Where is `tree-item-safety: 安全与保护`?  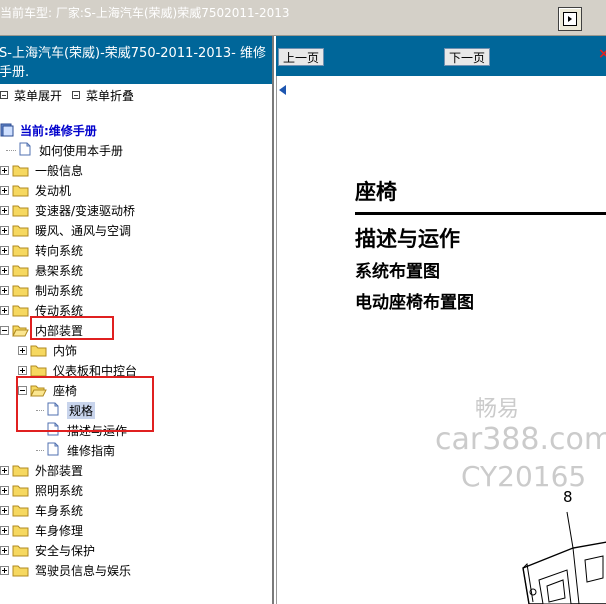
tree-item-safety: 安全与保护 is located at coordinates (47, 550).